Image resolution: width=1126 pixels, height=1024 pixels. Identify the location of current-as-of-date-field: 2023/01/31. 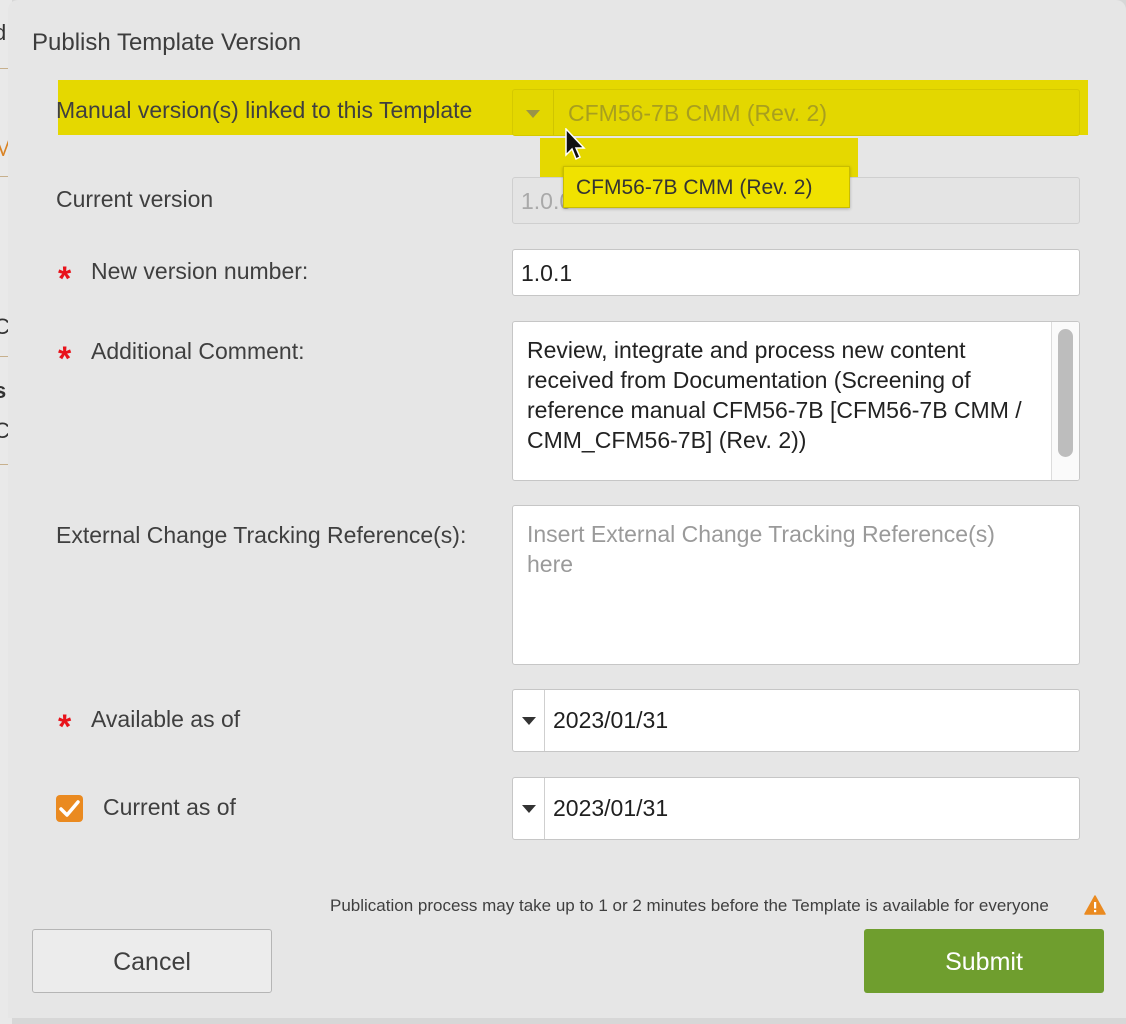
(796, 808).